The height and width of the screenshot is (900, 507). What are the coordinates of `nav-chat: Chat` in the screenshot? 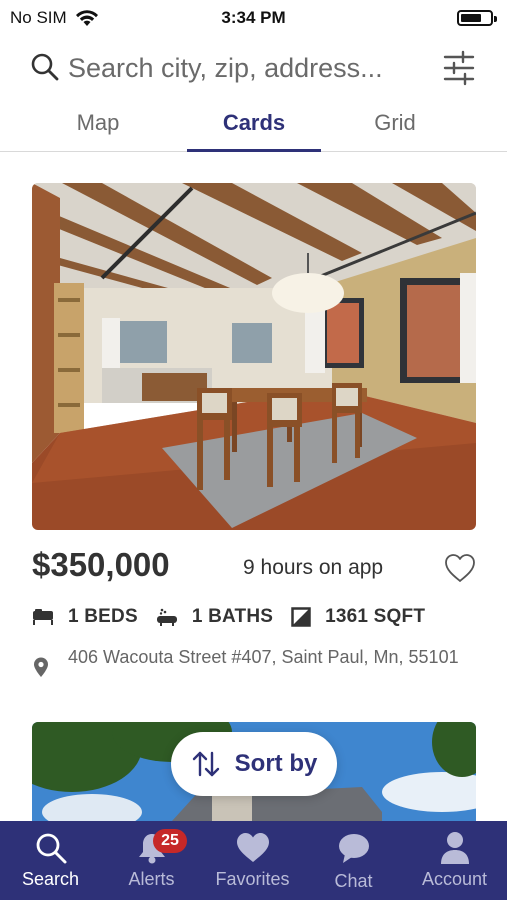 It's located at (353, 860).